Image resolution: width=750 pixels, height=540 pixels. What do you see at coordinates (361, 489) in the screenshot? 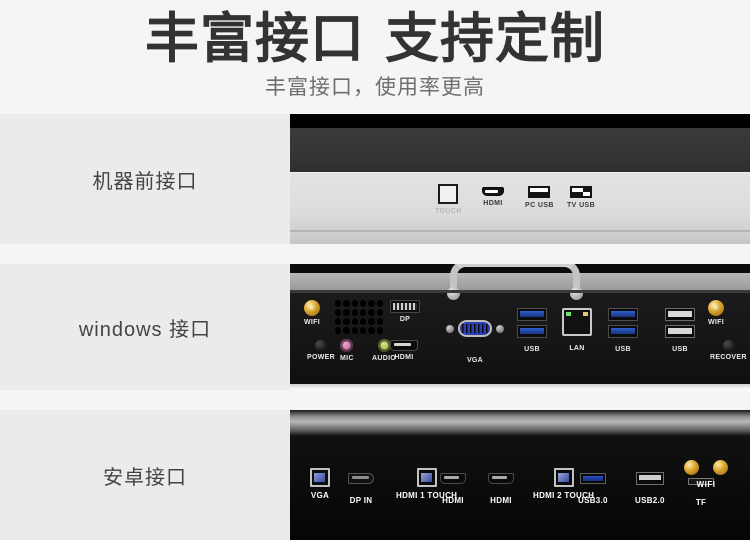
I see `port-dp-in: DP IN` at bounding box center [361, 489].